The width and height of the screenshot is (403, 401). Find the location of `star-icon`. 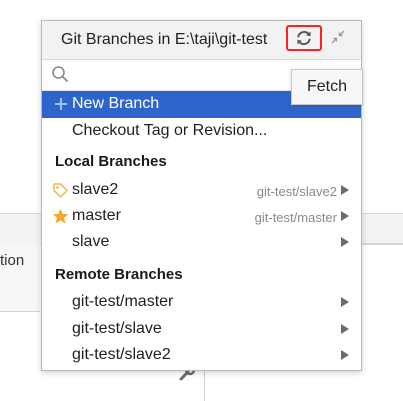

star-icon is located at coordinates (60, 216).